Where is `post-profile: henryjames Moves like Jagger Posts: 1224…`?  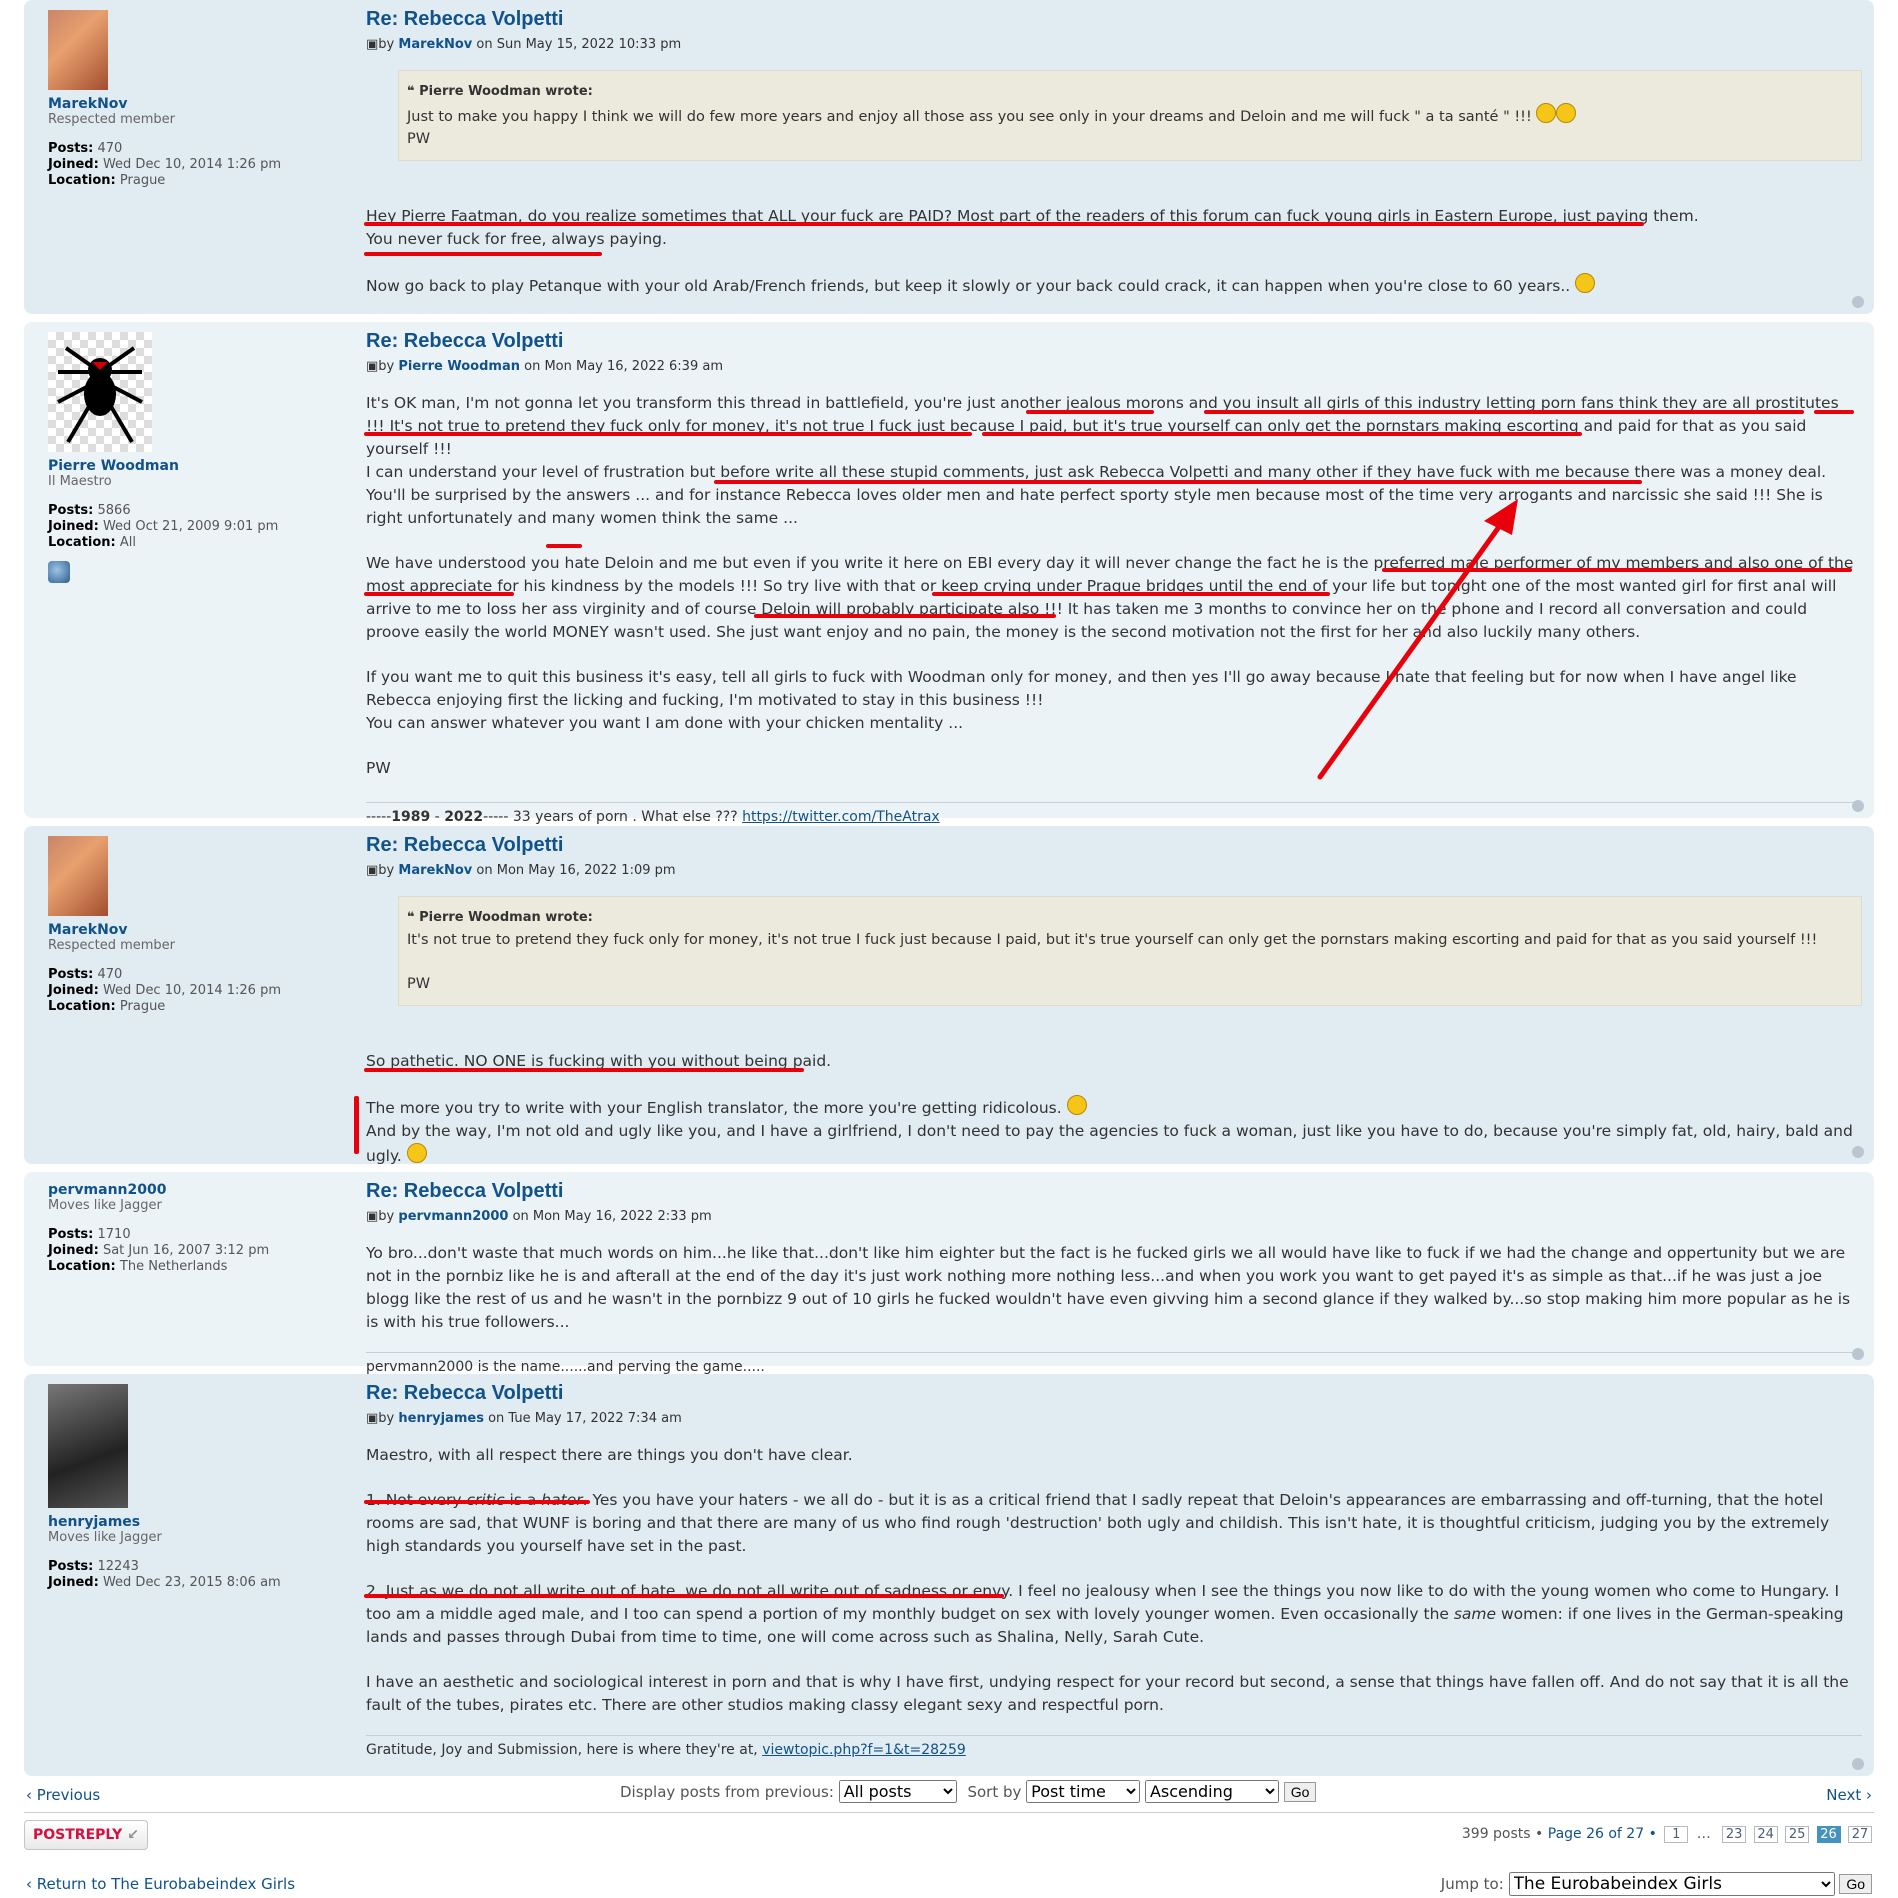
post-profile: henryjames Moves like Jagger Posts: 1224… is located at coordinates (198, 1487).